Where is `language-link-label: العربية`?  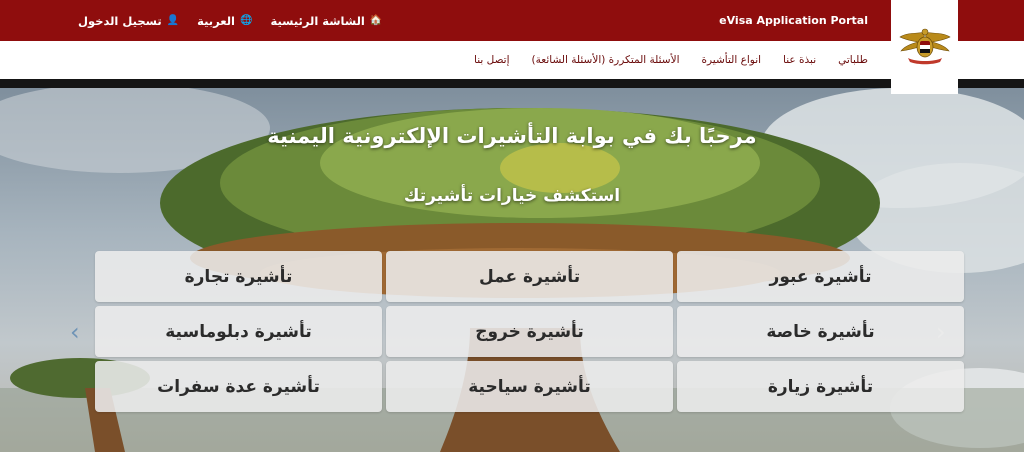
language-link-label: العربية is located at coordinates (216, 20).